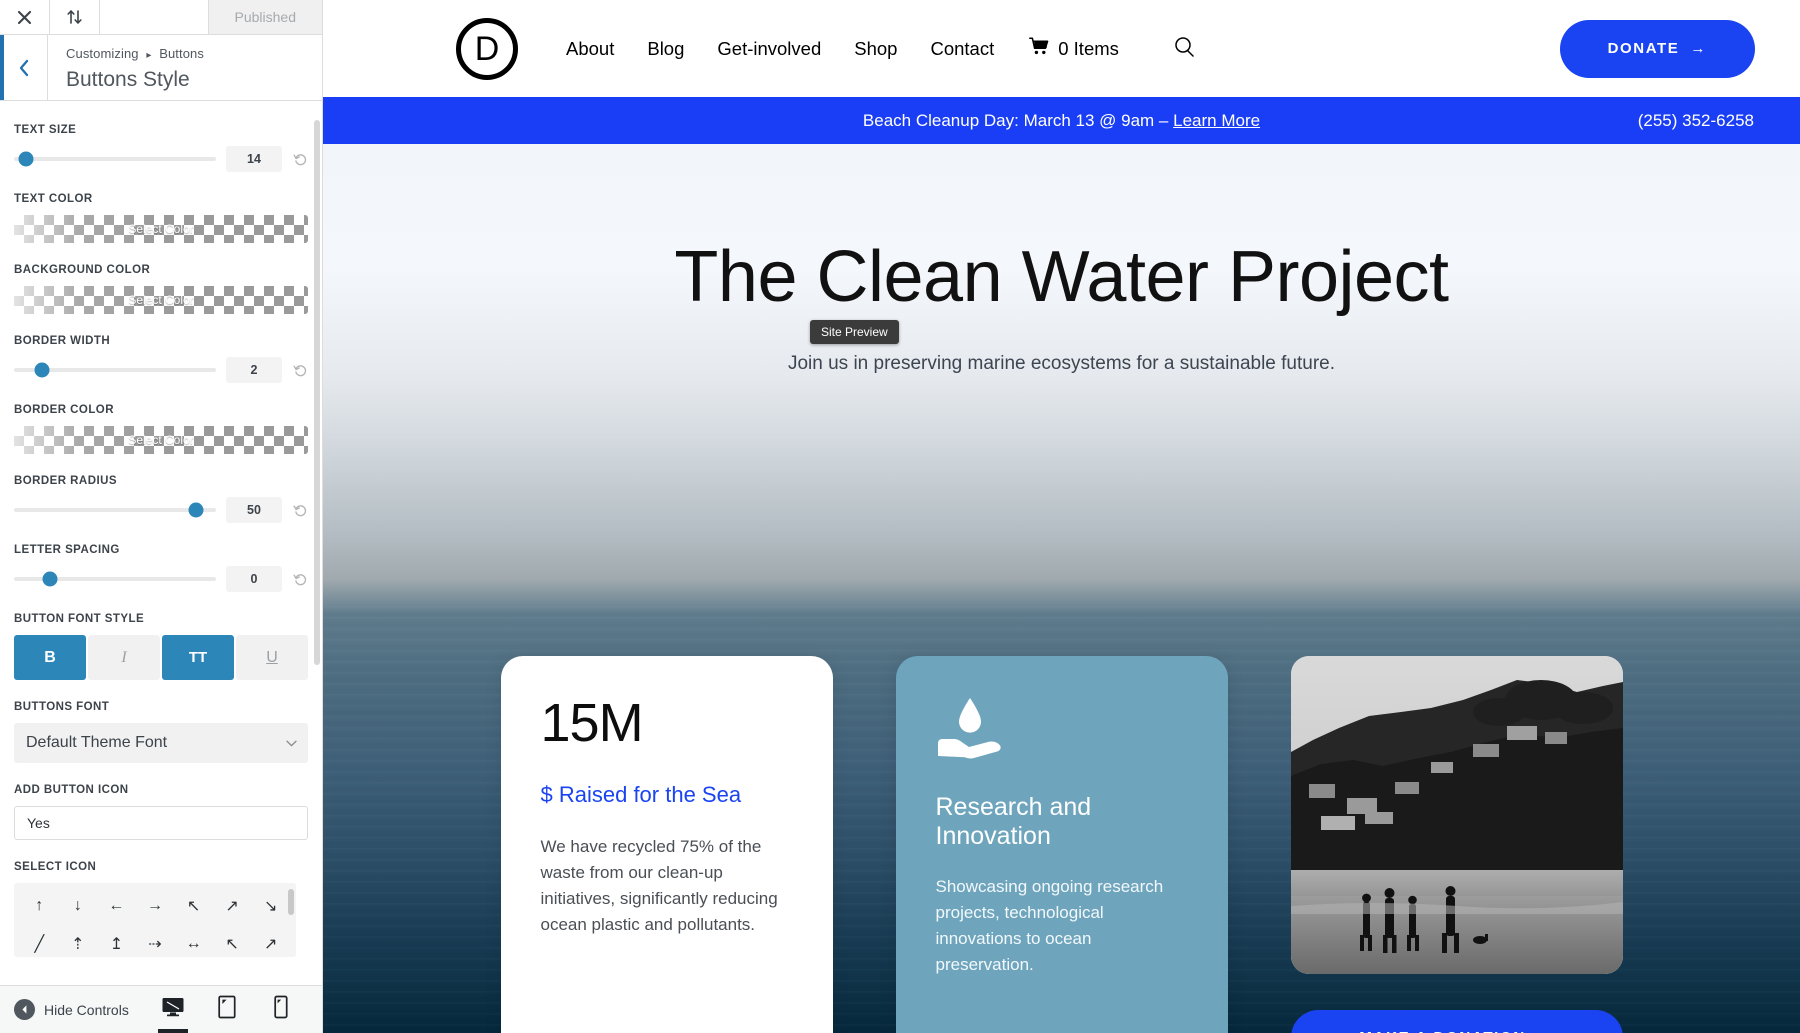 This screenshot has width=1800, height=1033. What do you see at coordinates (39, 906) in the screenshot?
I see `icon-option-arrow-up: ↑` at bounding box center [39, 906].